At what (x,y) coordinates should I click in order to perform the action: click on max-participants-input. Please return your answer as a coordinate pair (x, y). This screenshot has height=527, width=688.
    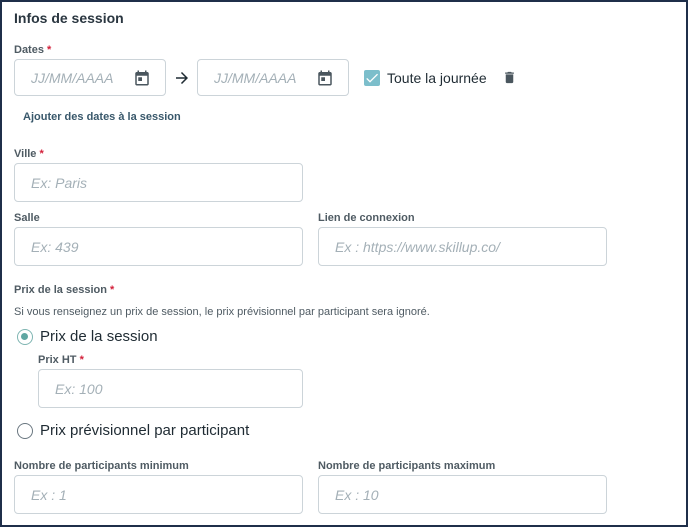
    Looking at the image, I should click on (462, 494).